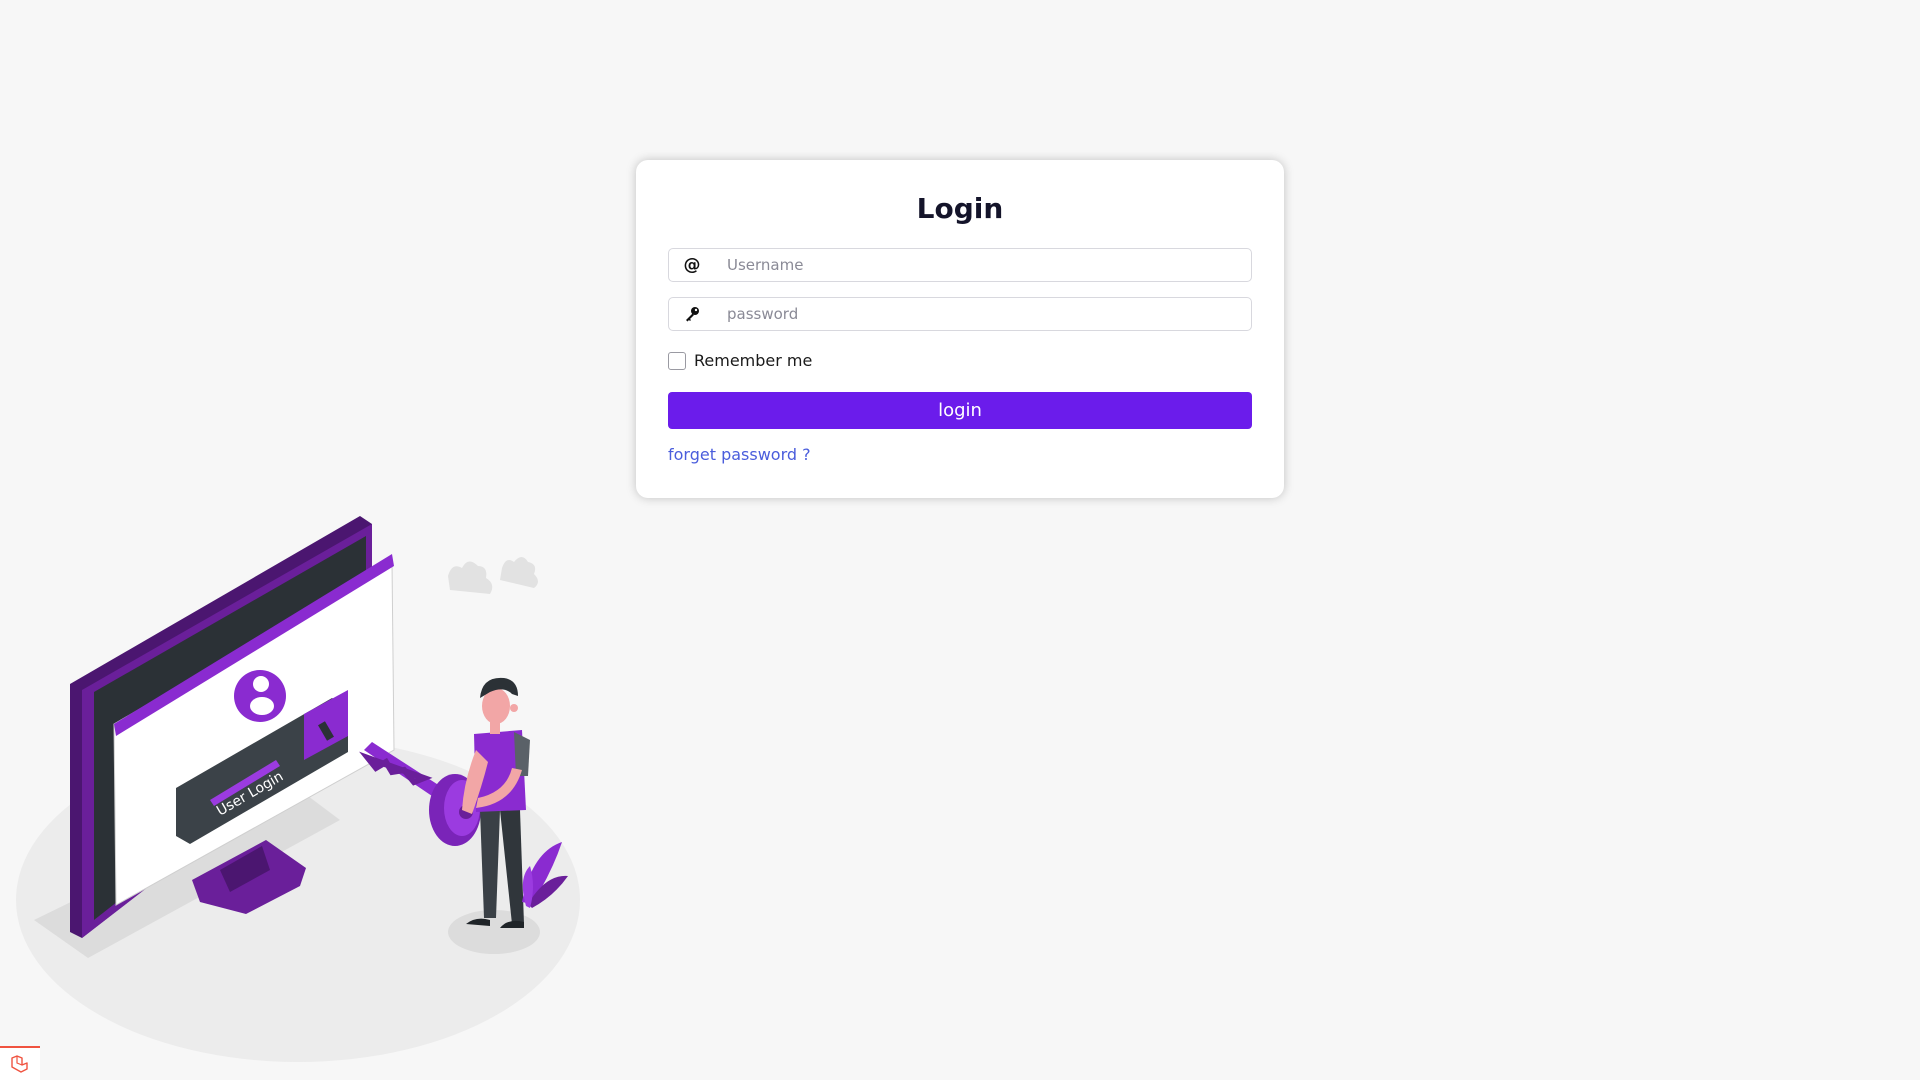 This screenshot has width=1920, height=1080. I want to click on password-field, so click(960, 314).